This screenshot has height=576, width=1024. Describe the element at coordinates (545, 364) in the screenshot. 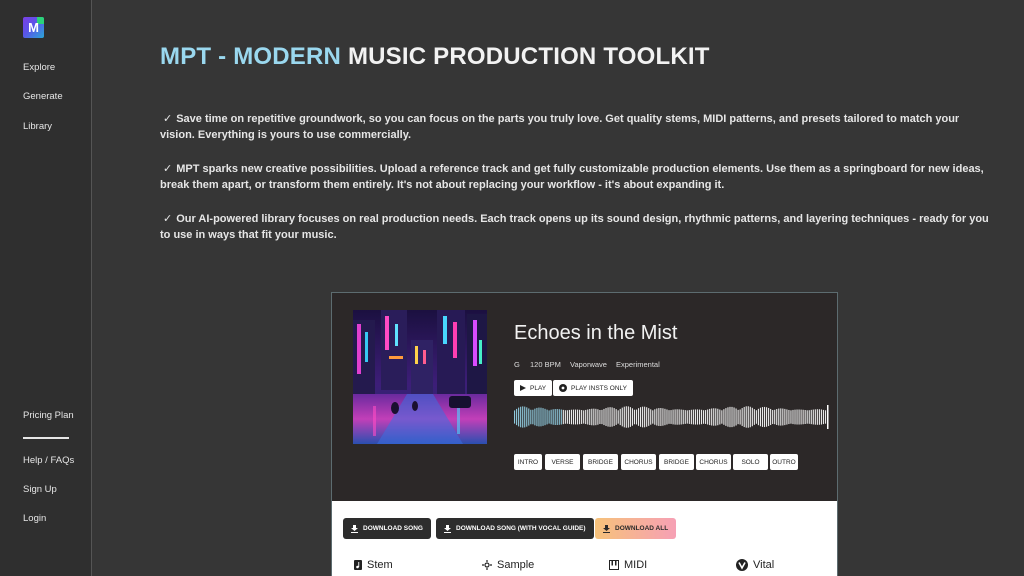

I see `song-bpm: 120 BPM` at that location.